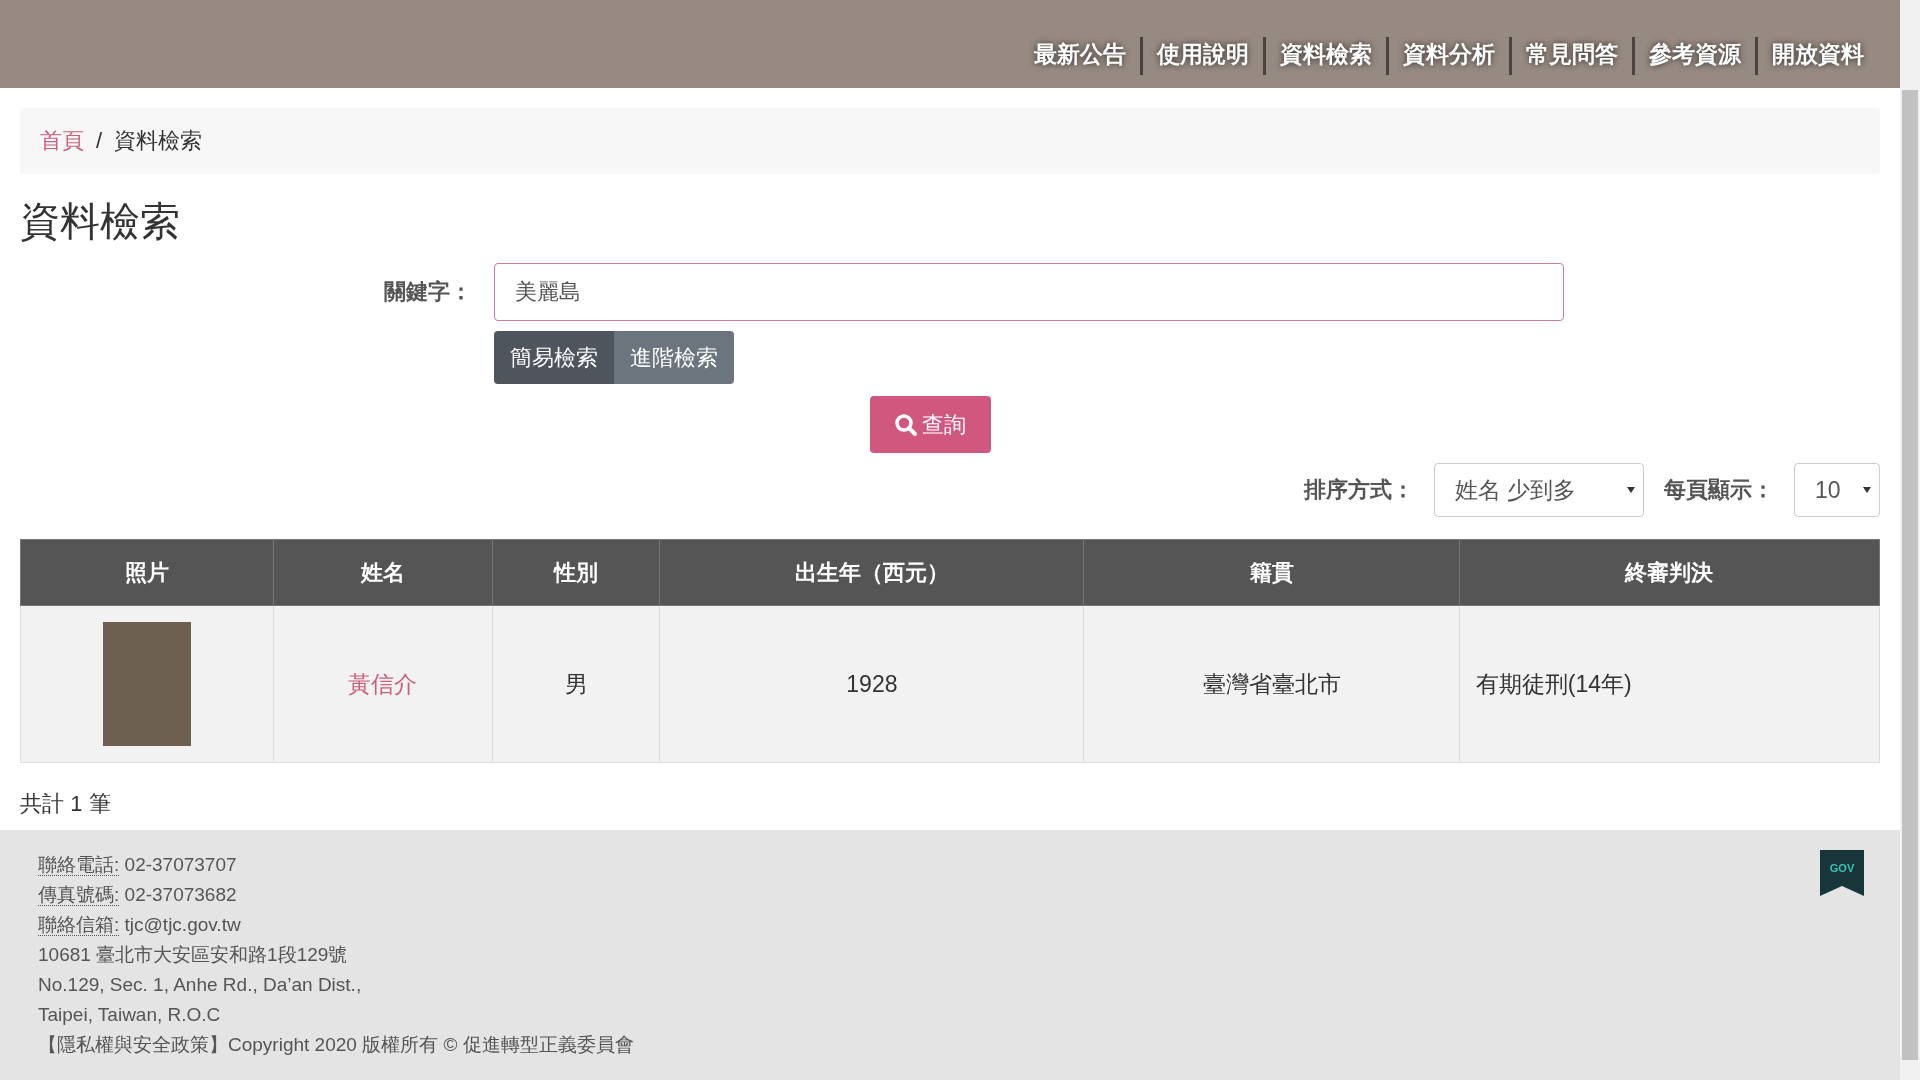 This screenshot has height=1080, width=1920. I want to click on nav-link: 開放資料, so click(1818, 54).